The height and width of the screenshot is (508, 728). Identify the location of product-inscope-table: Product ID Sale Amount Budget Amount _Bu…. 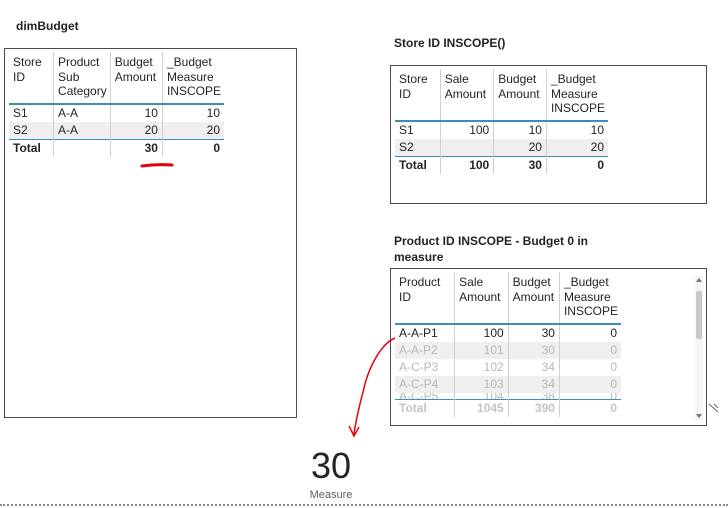
(508, 344).